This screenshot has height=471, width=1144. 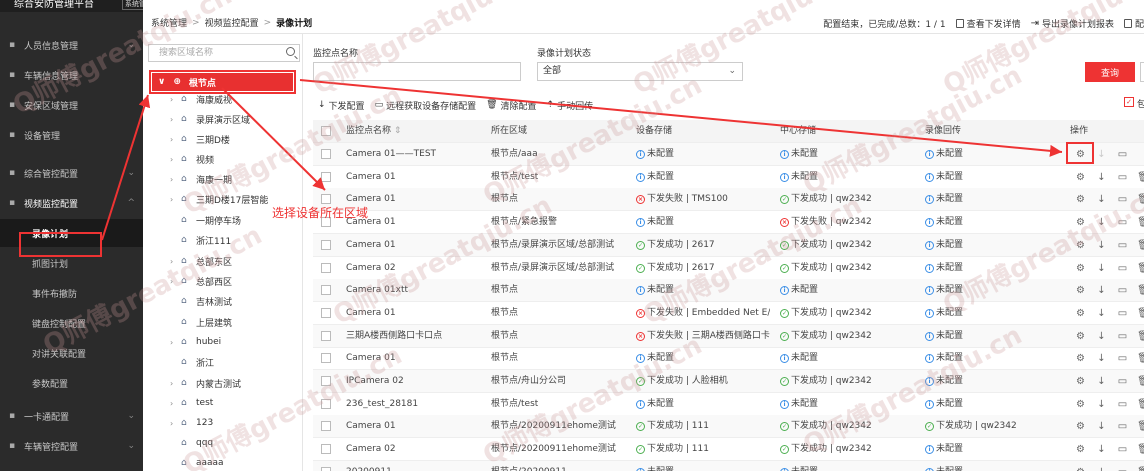 What do you see at coordinates (71, 263) in the screenshot?
I see `sidebar-item: 抓图计划` at bounding box center [71, 263].